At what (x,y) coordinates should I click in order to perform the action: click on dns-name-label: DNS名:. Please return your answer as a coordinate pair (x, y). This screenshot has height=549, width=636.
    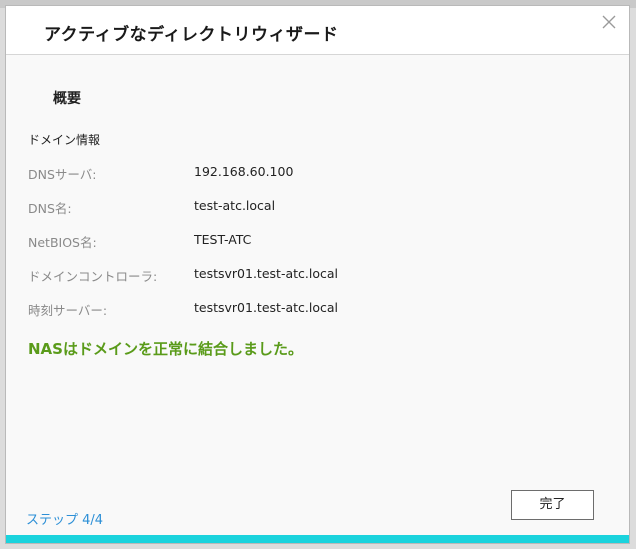
    Looking at the image, I should click on (50, 208).